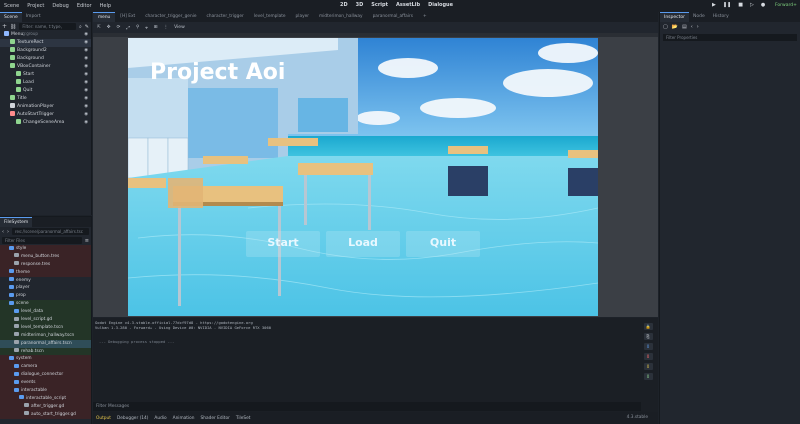 The height and width of the screenshot is (424, 800). Describe the element at coordinates (393, 17) in the screenshot. I see `editor-tab: paranormal_affairs` at that location.